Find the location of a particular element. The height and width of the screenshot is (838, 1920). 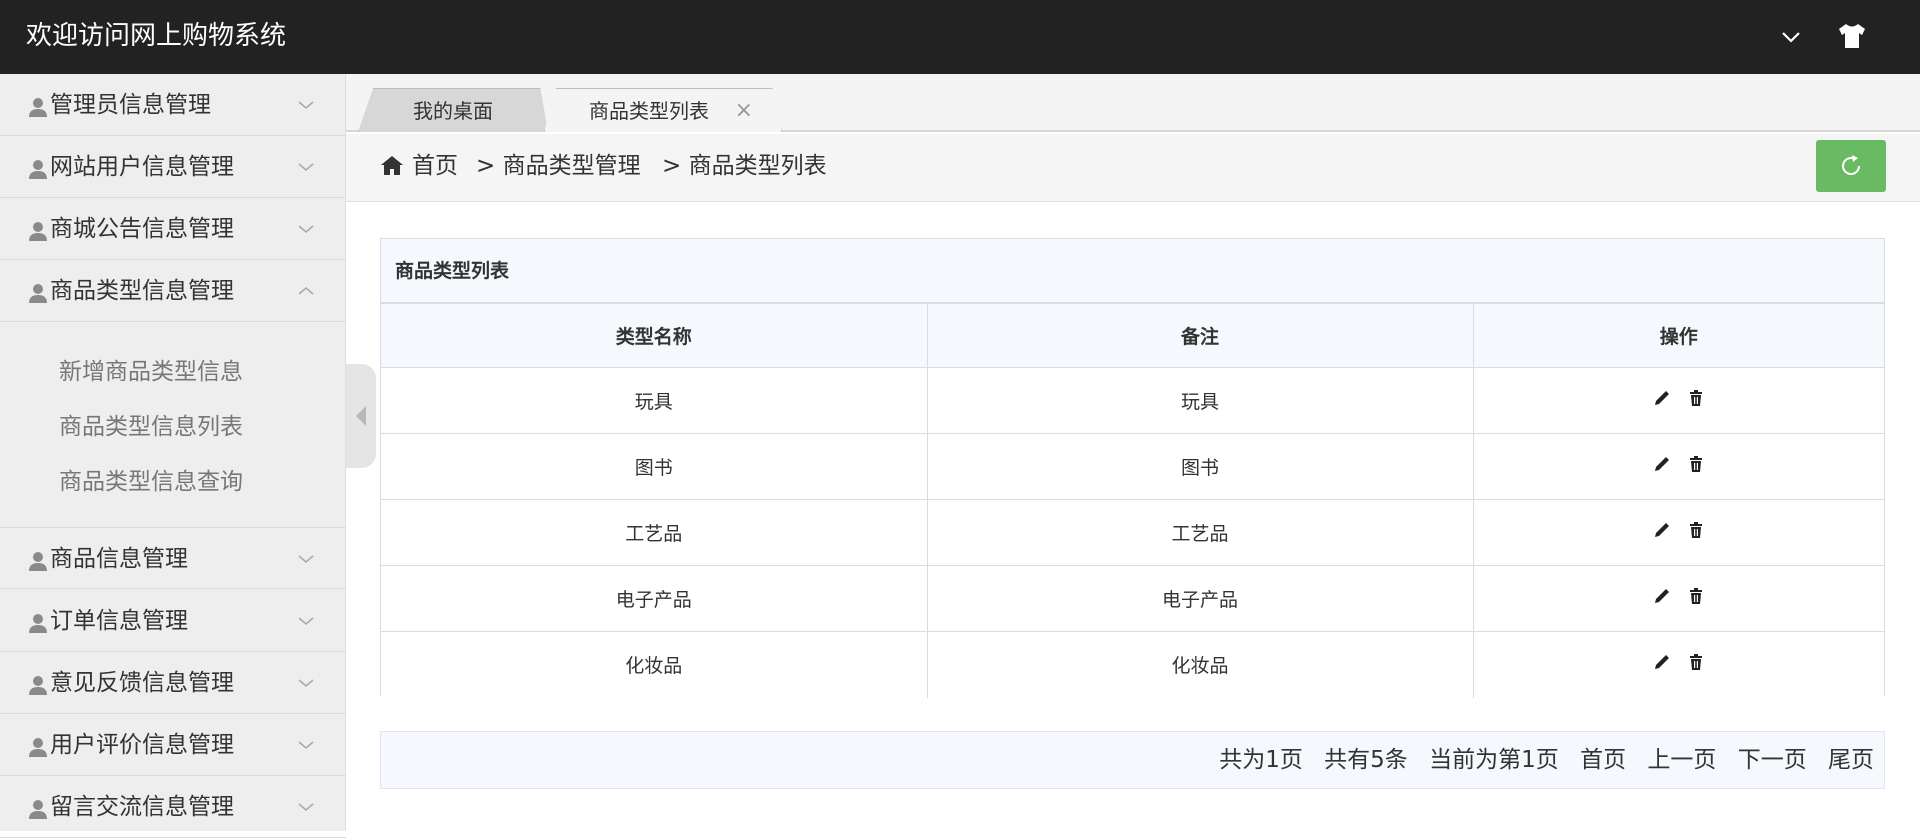

table-row: 电子产品 电子产品 is located at coordinates (1132, 598).